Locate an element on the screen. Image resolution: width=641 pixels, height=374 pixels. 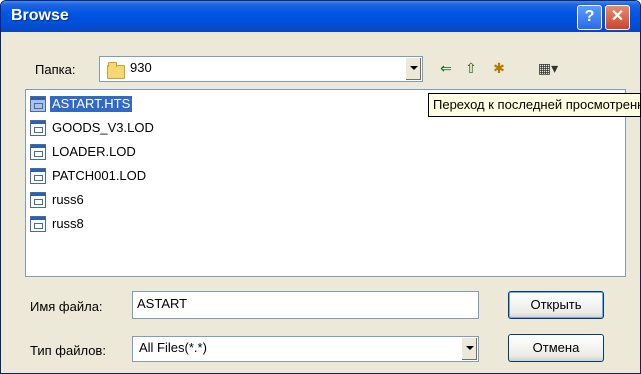
file-name: PATCH001.LOD is located at coordinates (99, 175).